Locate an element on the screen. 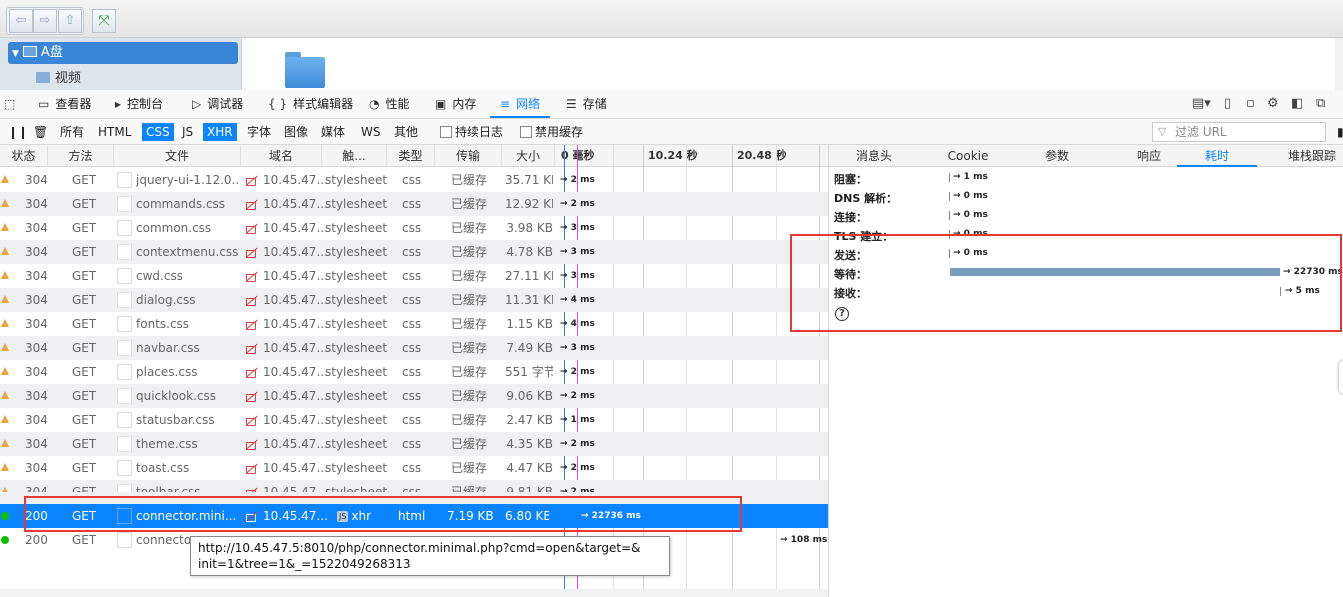 The height and width of the screenshot is (597, 1343). tab-console: ▸ 控制台 is located at coordinates (139, 104).